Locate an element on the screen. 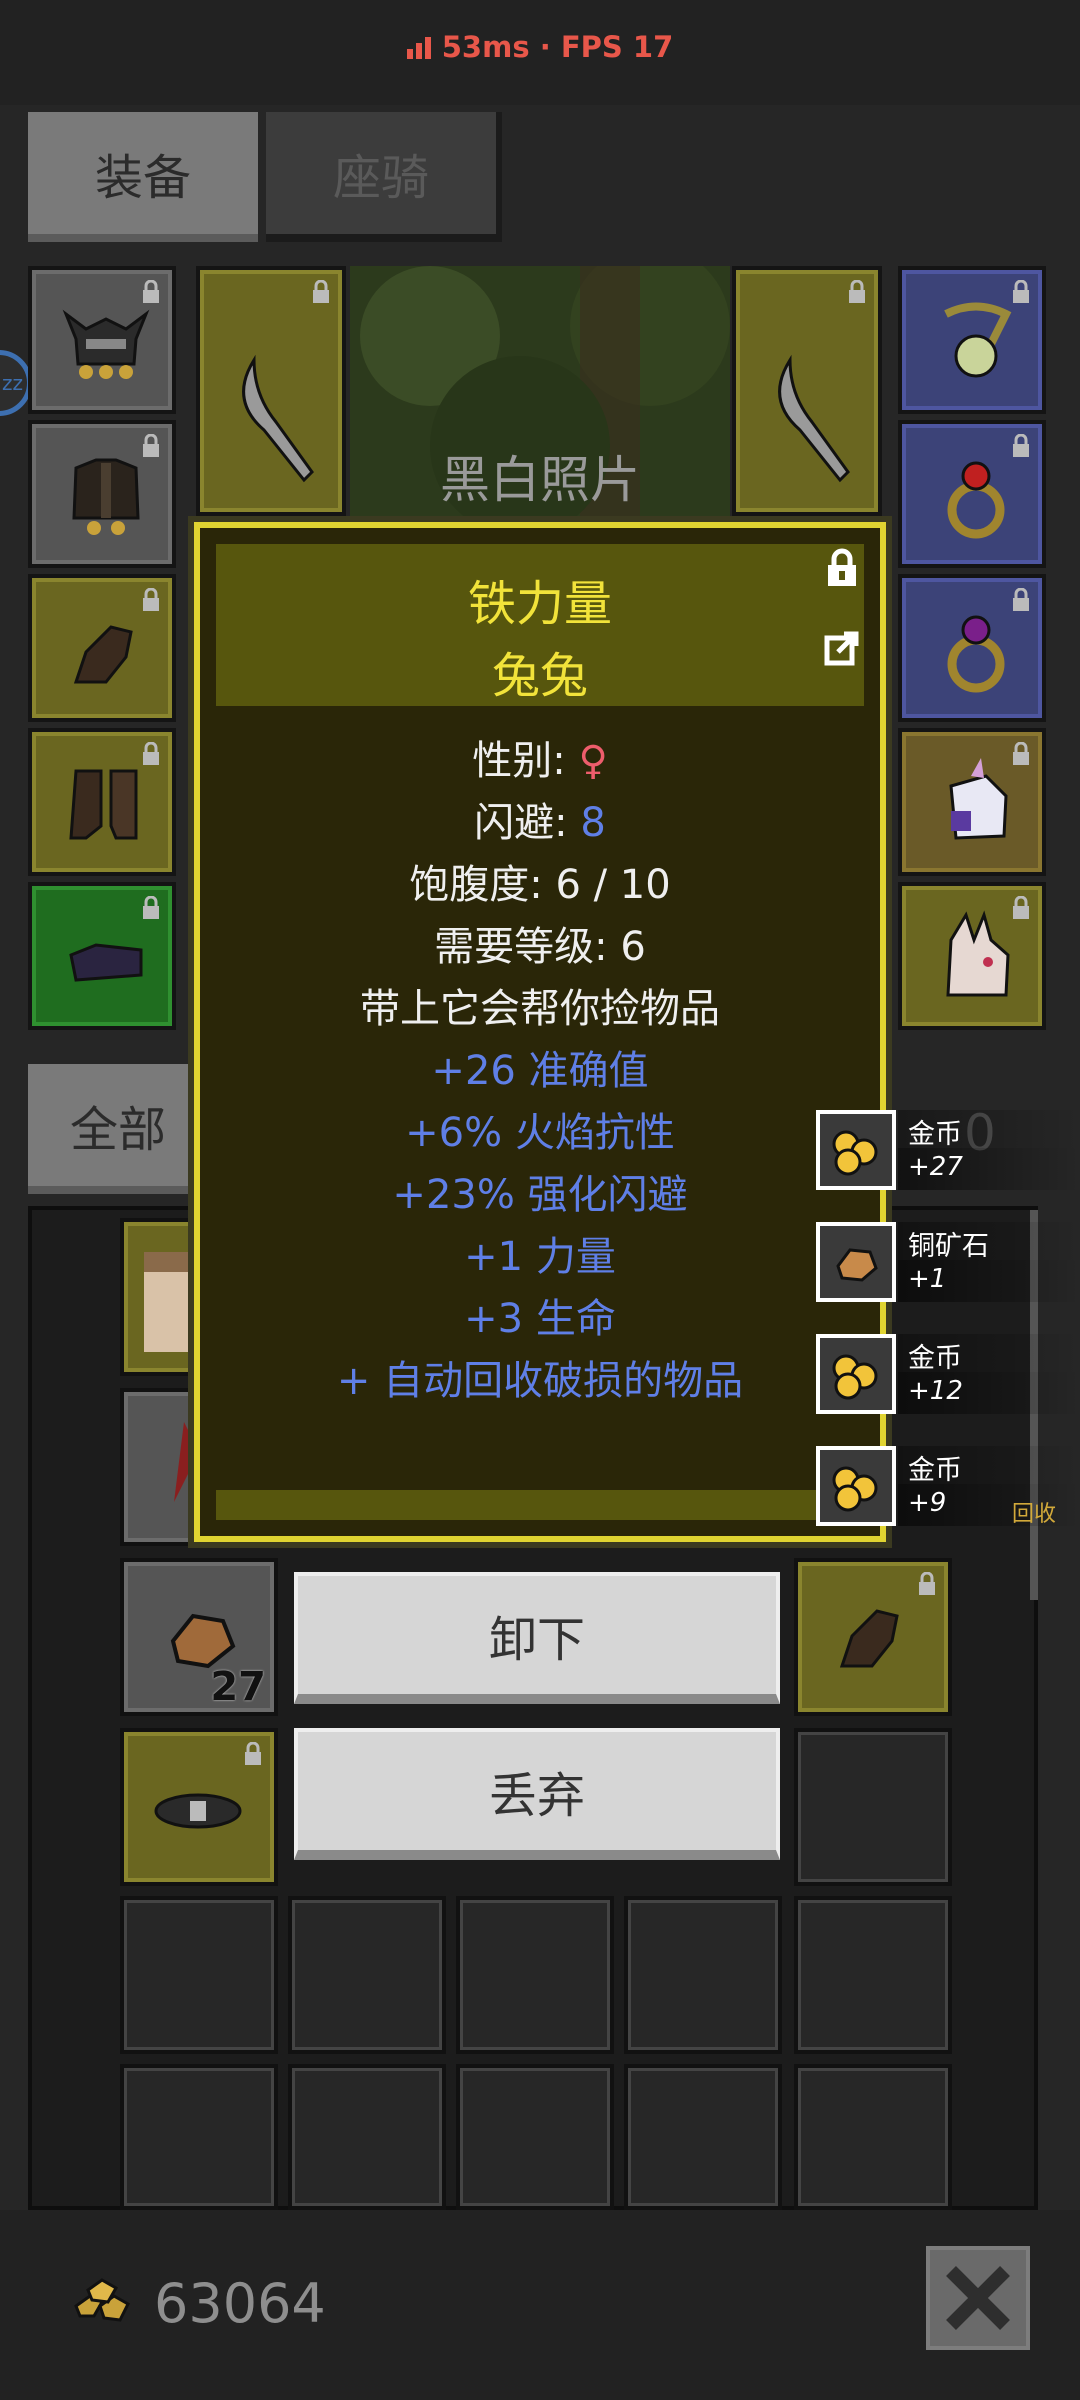 Image resolution: width=1080 pixels, height=2400 pixels. gender-value: ♀ is located at coordinates (593, 761).